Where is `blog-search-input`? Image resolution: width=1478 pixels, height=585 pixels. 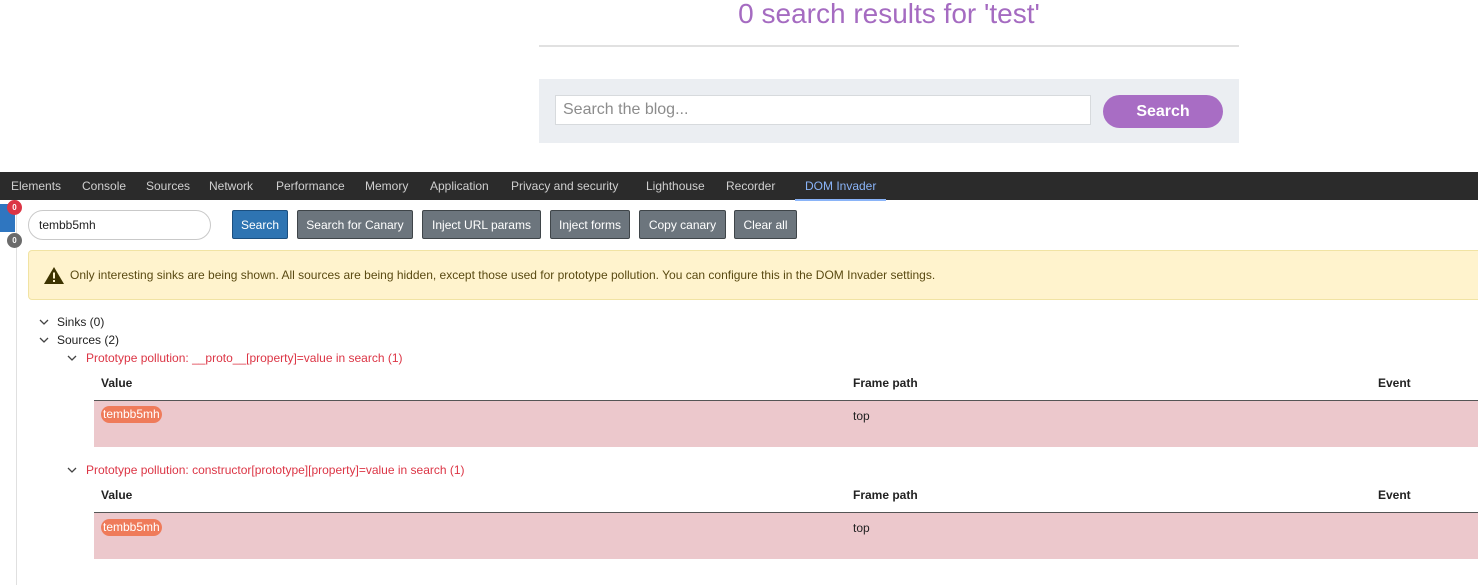
blog-search-input is located at coordinates (823, 110).